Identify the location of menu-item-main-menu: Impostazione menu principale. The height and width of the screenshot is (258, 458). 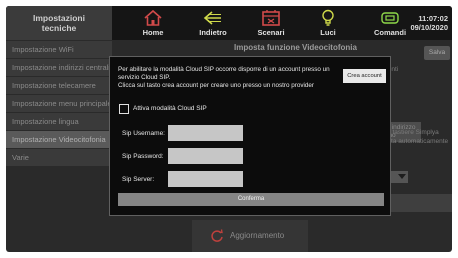
(59, 103).